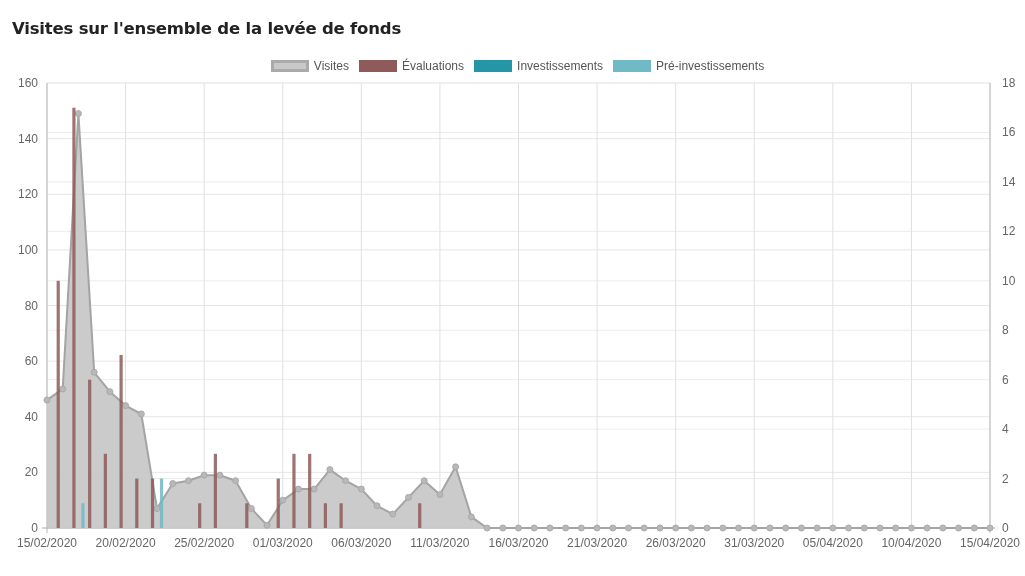 Image resolution: width=1025 pixels, height=576 pixels. What do you see at coordinates (27, 194) in the screenshot?
I see `axis-tick-label: 120` at bounding box center [27, 194].